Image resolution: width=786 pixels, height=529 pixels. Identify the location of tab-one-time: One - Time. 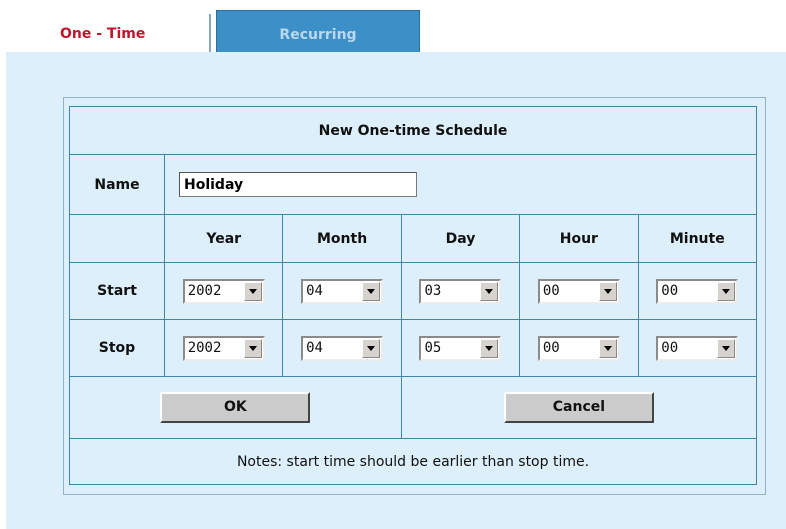
(119, 34).